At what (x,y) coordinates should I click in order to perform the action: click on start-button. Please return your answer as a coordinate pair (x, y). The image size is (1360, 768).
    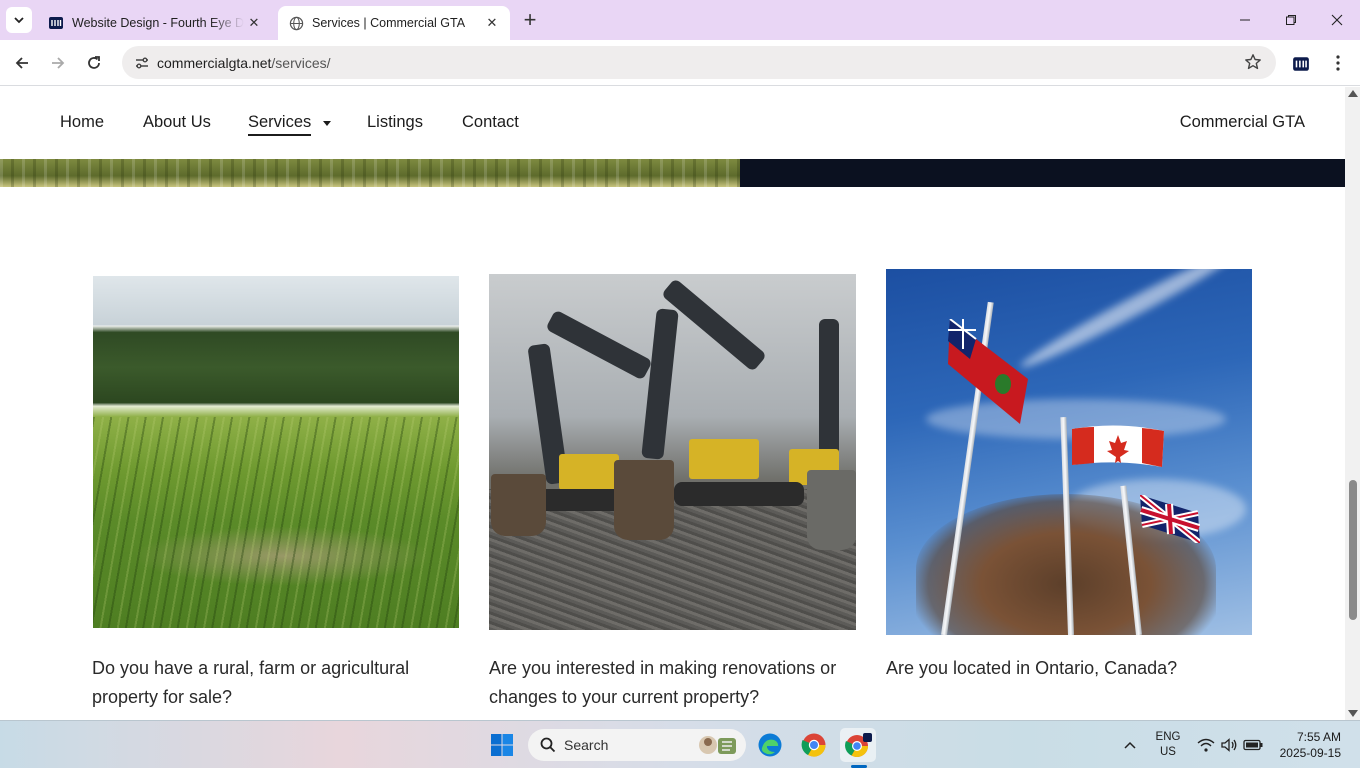
    Looking at the image, I should click on (502, 745).